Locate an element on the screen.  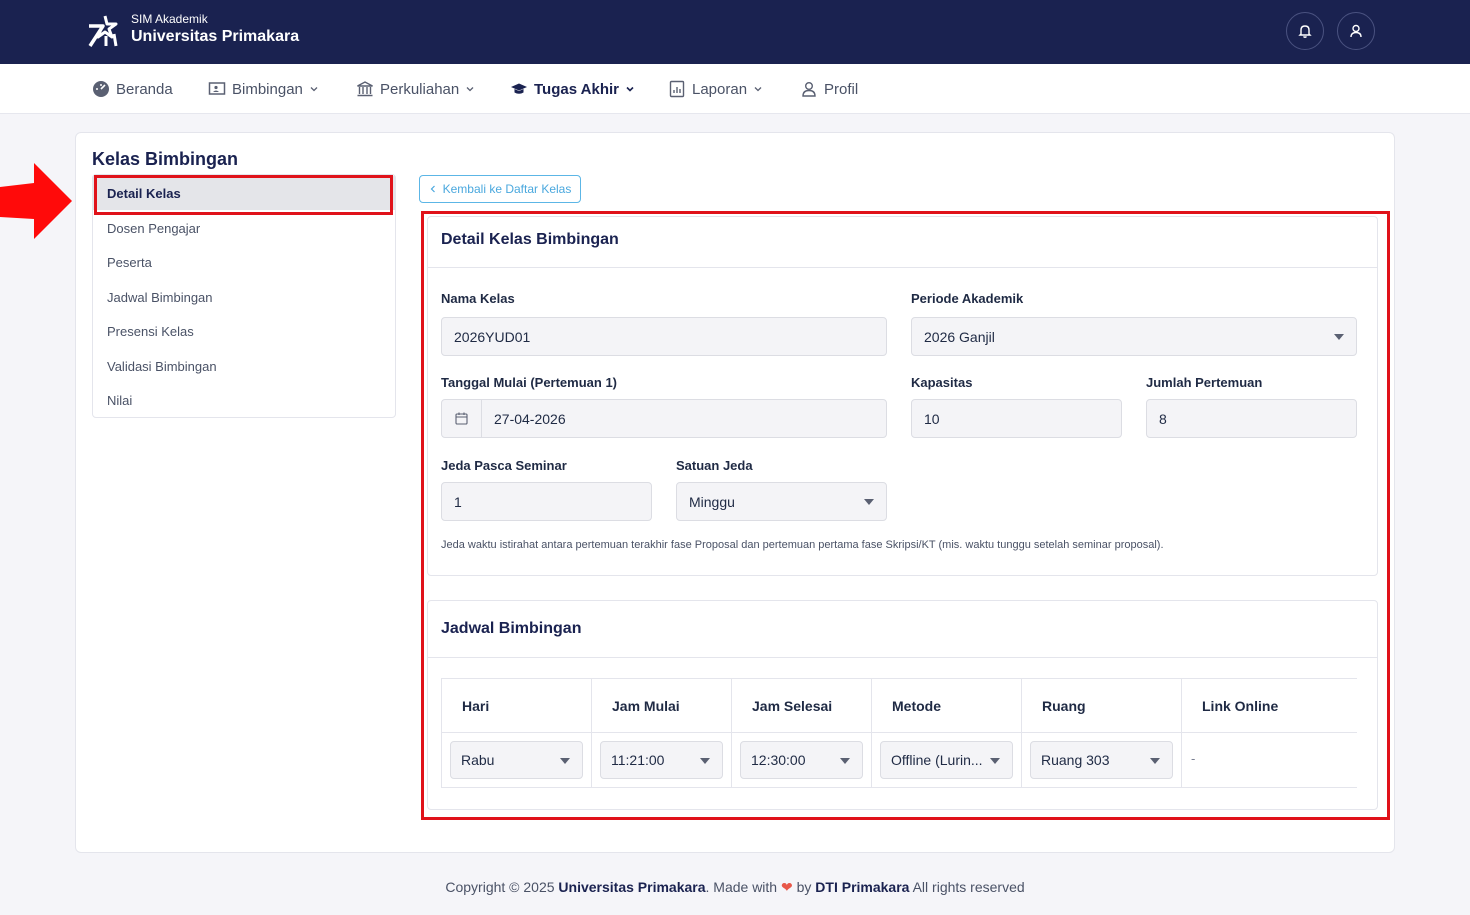
page-title: Kelas Bimbingan is located at coordinates (165, 159).